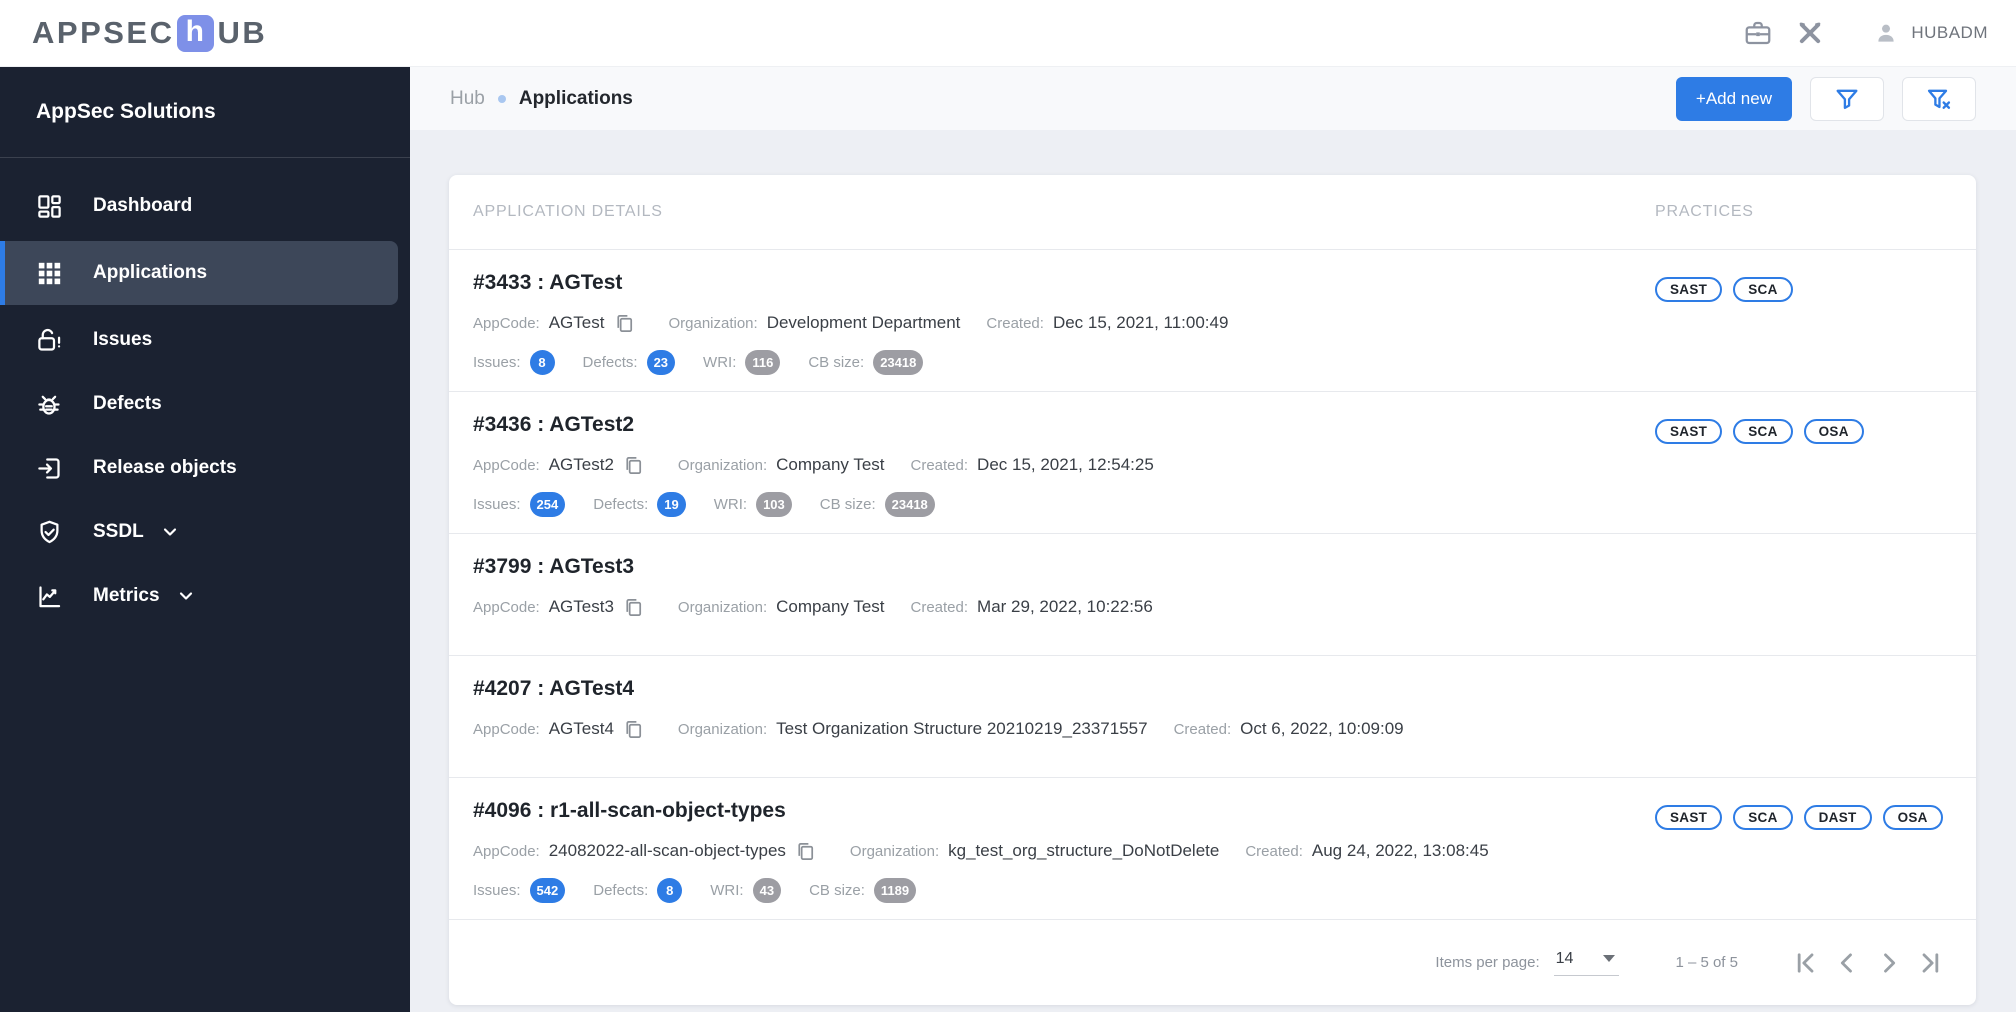 The width and height of the screenshot is (2016, 1012). Describe the element at coordinates (1052, 689) in the screenshot. I see `application-title: #4207 : AGTest4` at that location.